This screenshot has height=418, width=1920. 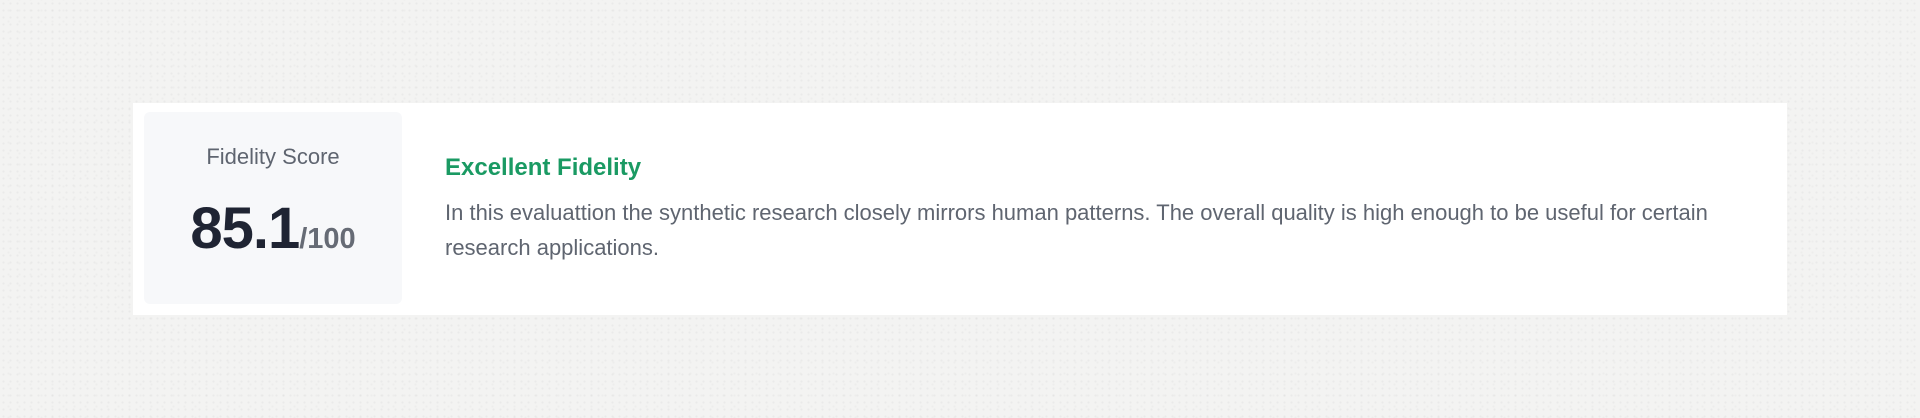 I want to click on score-value-row: 85.1 /100, so click(x=272, y=229).